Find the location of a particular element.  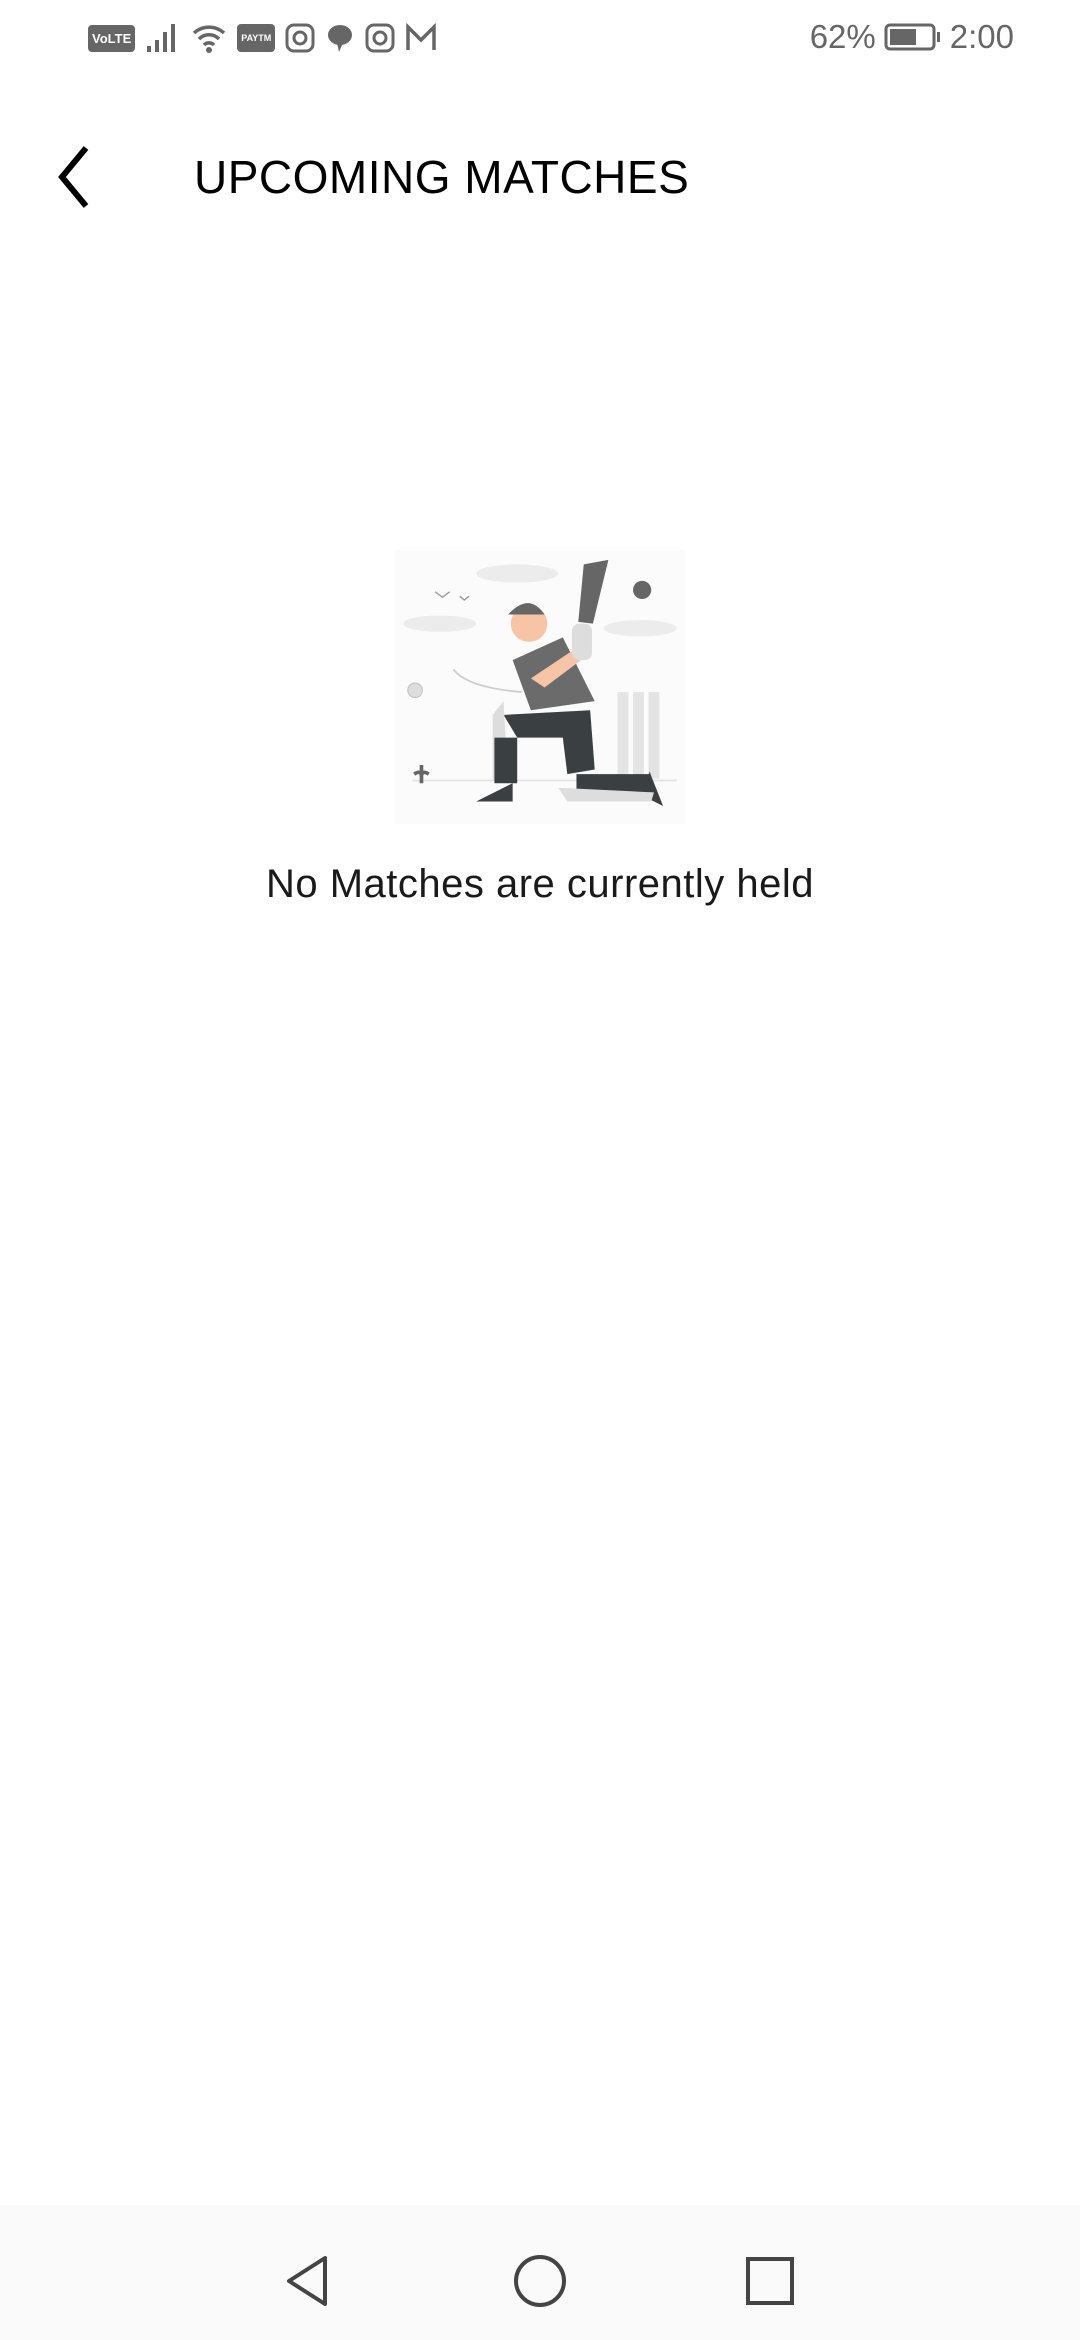

nav-back-button is located at coordinates (309, 2281).